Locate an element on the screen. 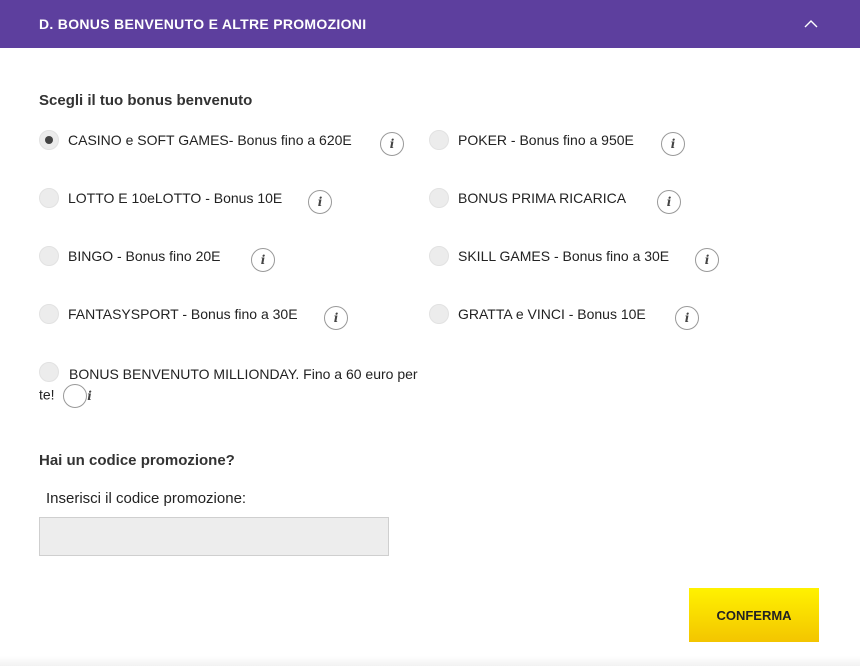 Image resolution: width=860 pixels, height=666 pixels. promo-code-input is located at coordinates (214, 536).